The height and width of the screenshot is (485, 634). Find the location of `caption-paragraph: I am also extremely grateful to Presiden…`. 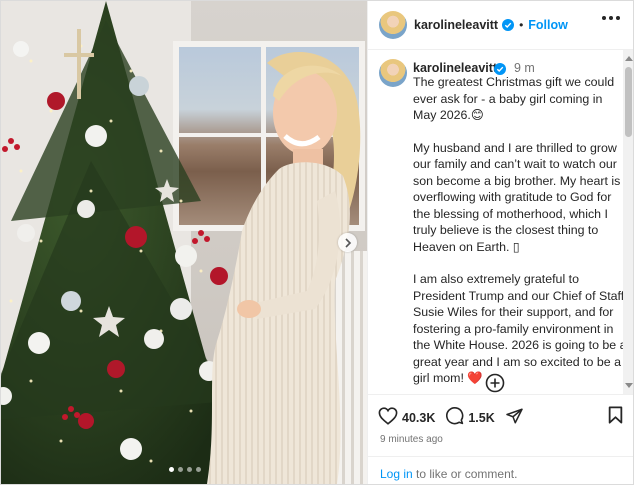

caption-paragraph: I am also extremely grateful to Presiden… is located at coordinates (520, 328).